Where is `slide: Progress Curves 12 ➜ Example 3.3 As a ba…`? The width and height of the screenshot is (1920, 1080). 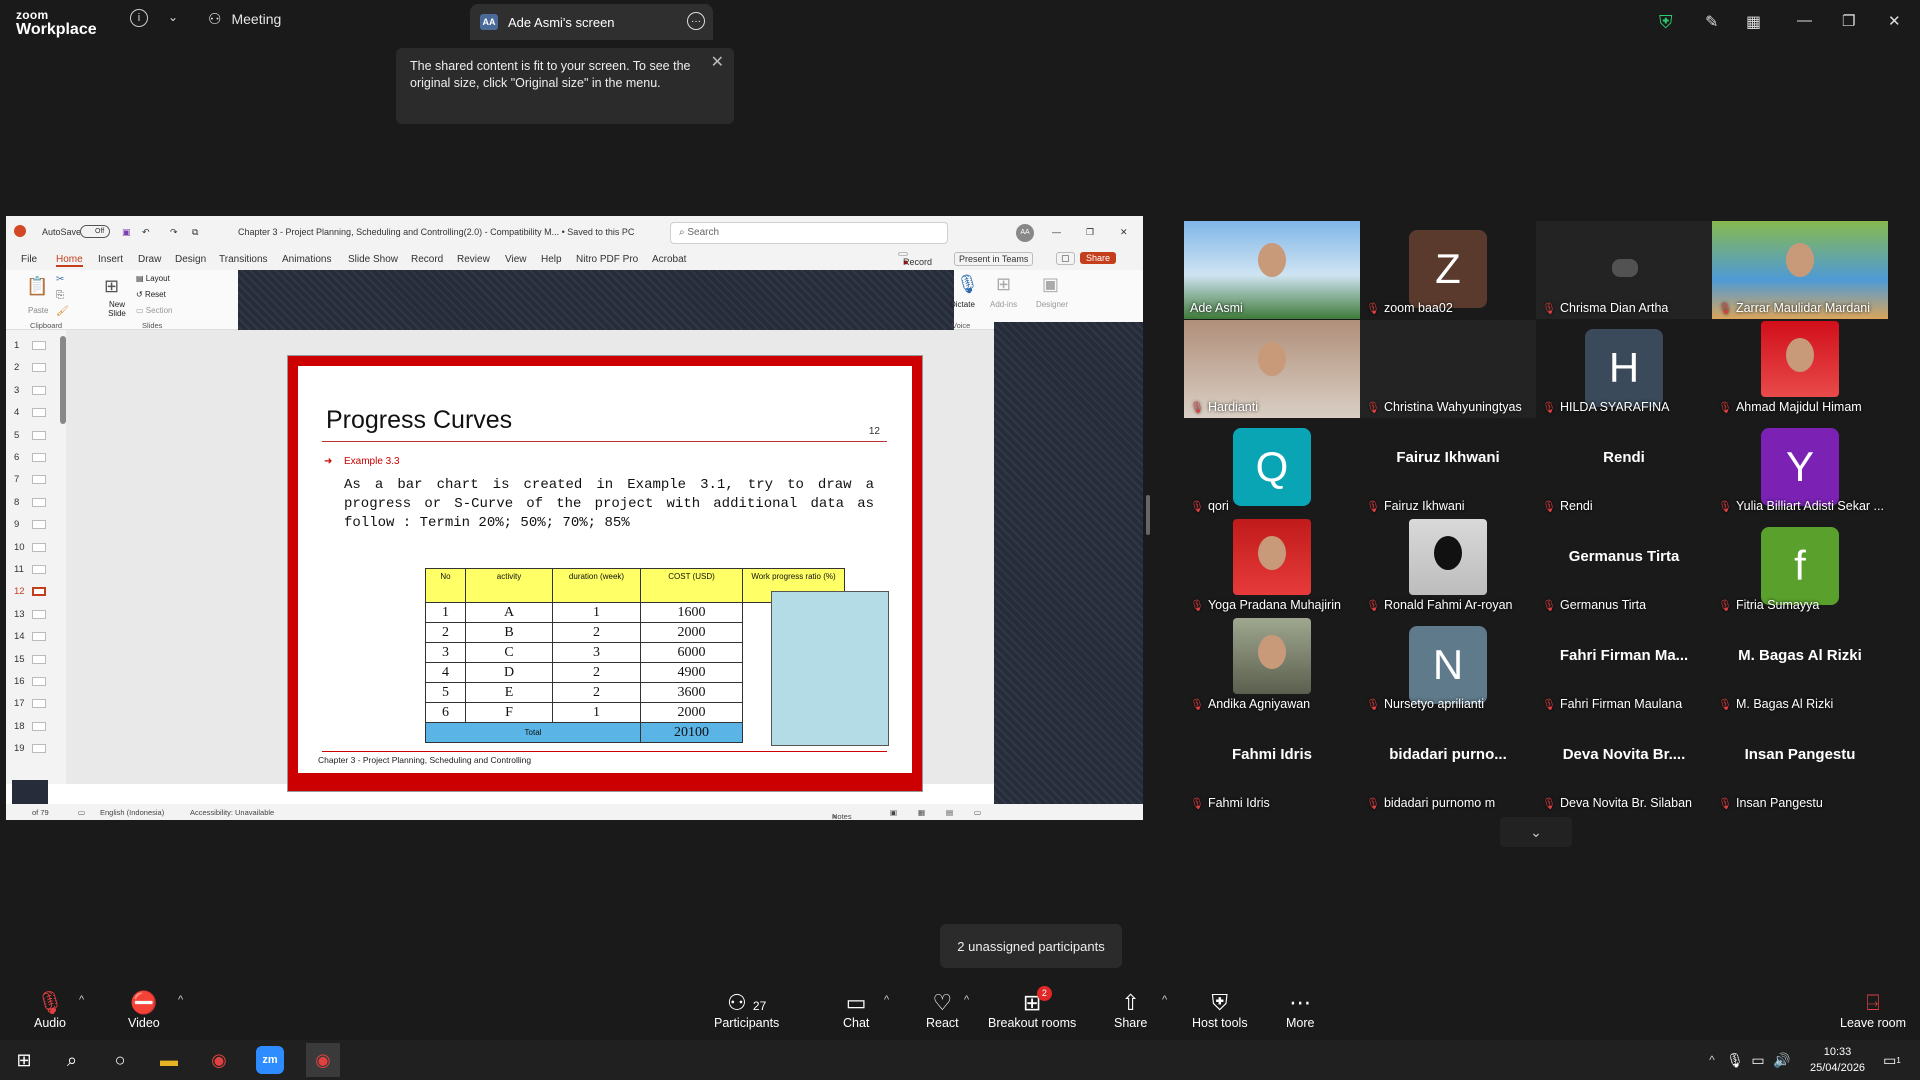 slide: Progress Curves 12 ➜ Example 3.3 As a ba… is located at coordinates (605, 573).